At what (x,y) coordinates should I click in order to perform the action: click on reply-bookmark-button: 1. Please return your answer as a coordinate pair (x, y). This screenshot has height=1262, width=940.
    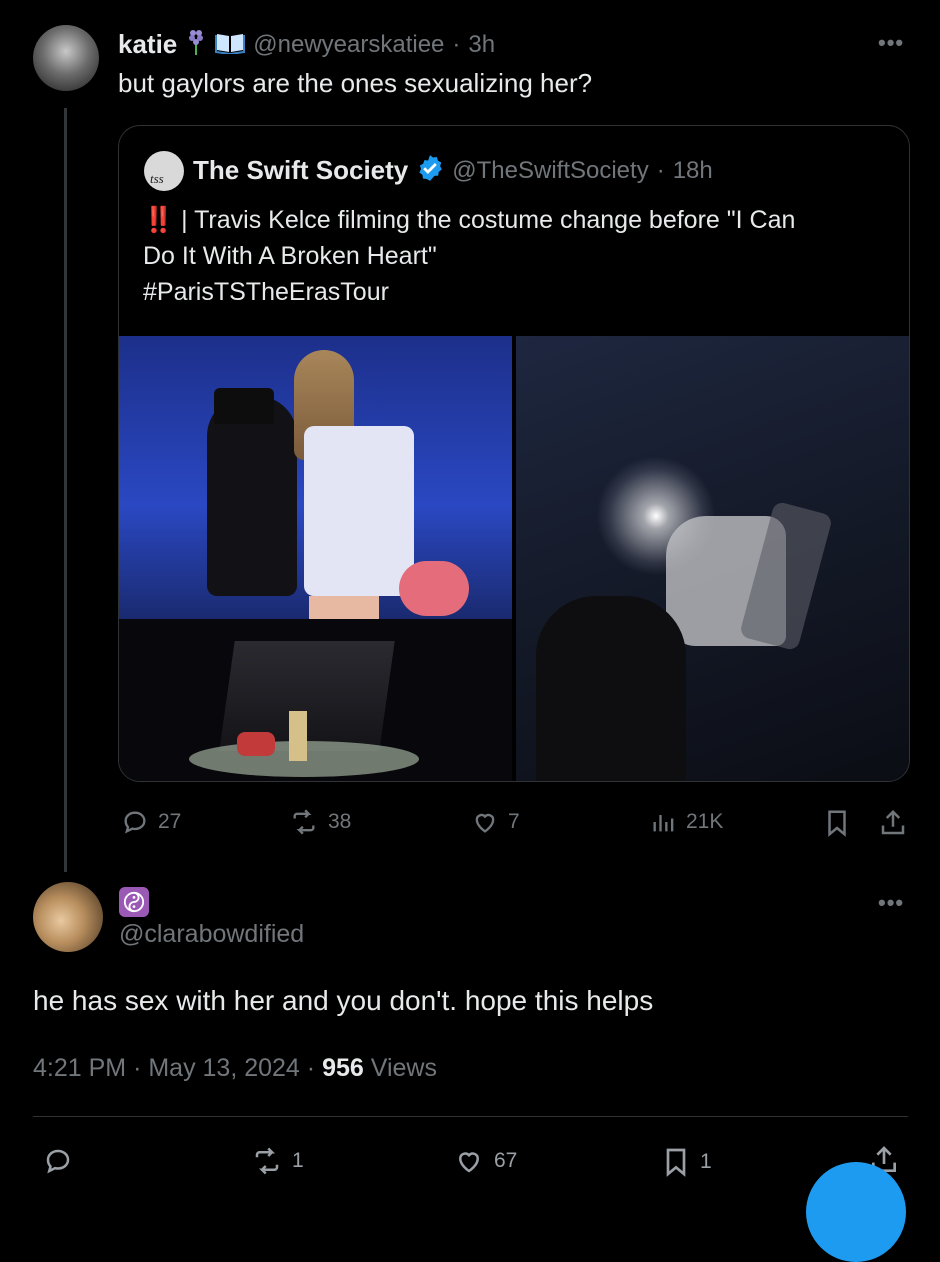
    Looking at the image, I should click on (686, 1162).